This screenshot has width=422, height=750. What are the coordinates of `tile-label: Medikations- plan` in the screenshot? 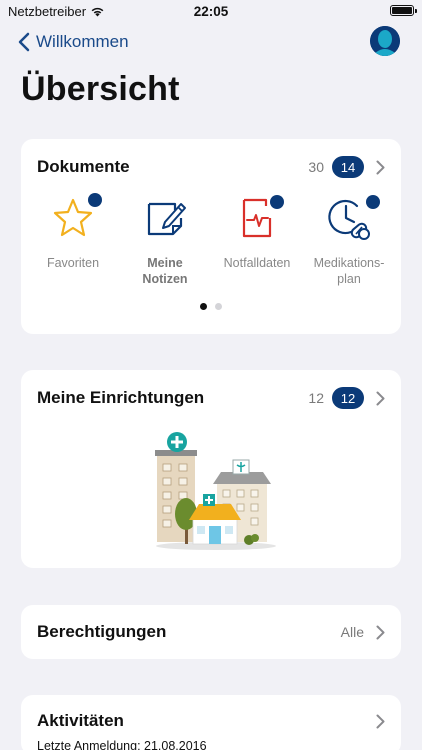 It's located at (349, 271).